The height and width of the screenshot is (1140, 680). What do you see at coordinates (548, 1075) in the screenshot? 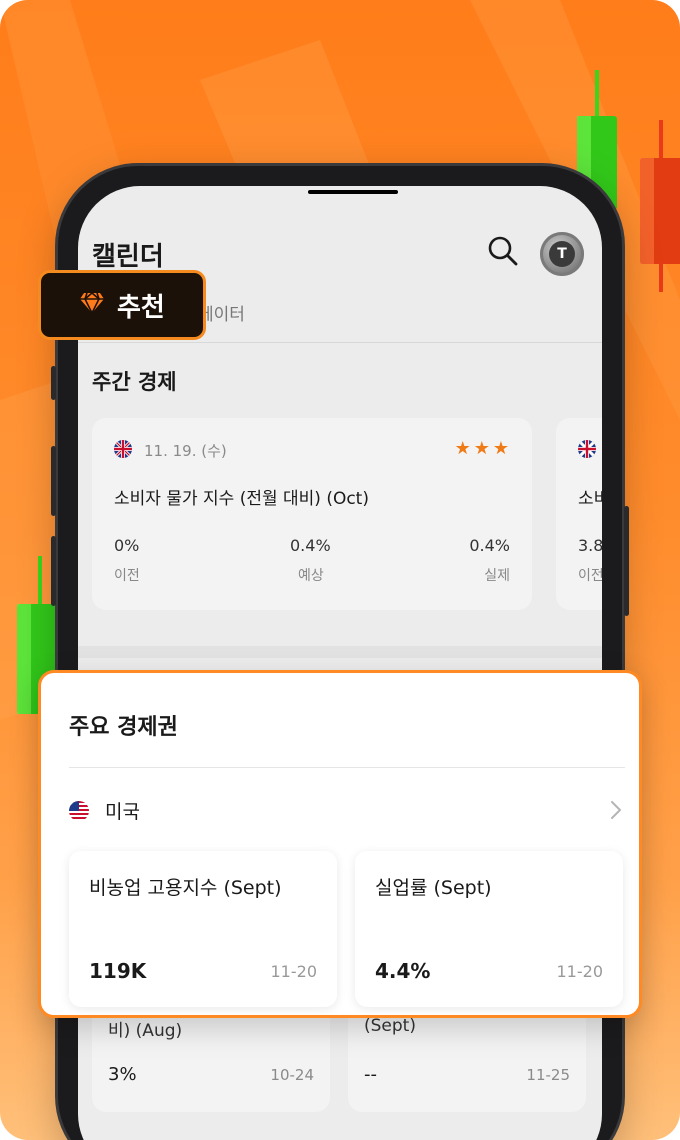
I see `indicator-date: 11-25` at bounding box center [548, 1075].